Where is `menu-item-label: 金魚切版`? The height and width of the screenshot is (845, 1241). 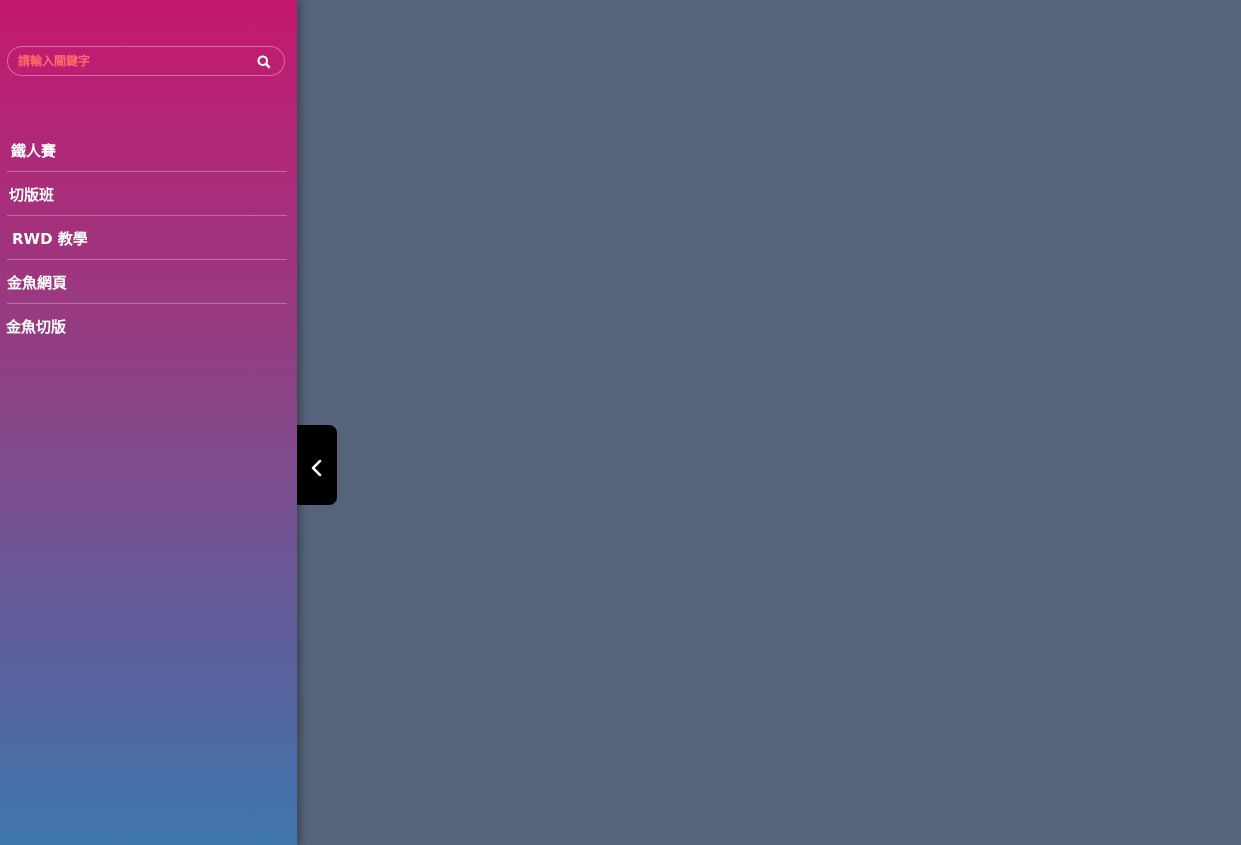 menu-item-label: 金魚切版 is located at coordinates (36, 327).